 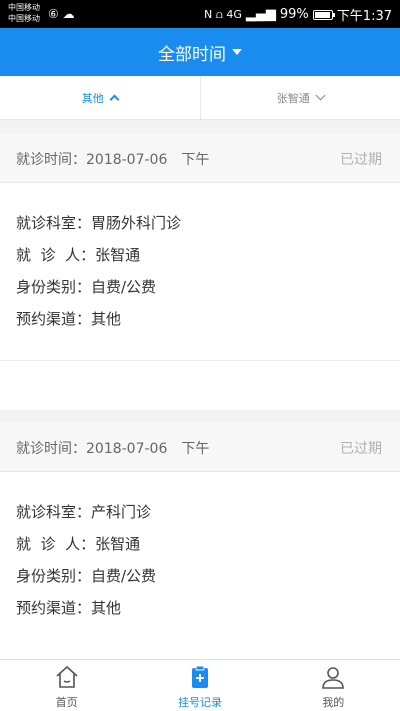 What do you see at coordinates (92, 98) in the screenshot?
I see `filter-type-label: 其他` at bounding box center [92, 98].